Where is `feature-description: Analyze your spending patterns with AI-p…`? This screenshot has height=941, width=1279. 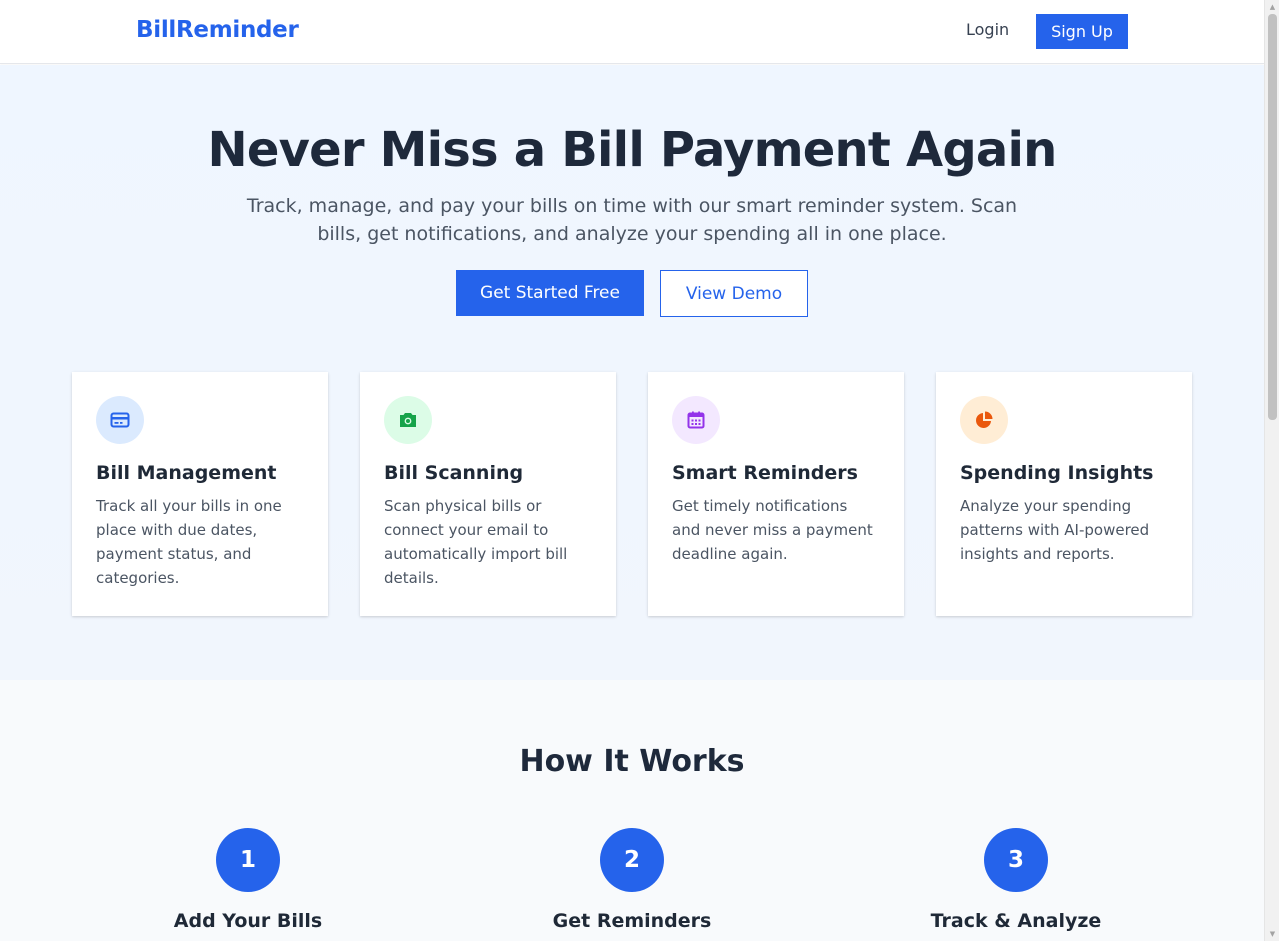 feature-description: Analyze your spending patterns with AI-p… is located at coordinates (1055, 530).